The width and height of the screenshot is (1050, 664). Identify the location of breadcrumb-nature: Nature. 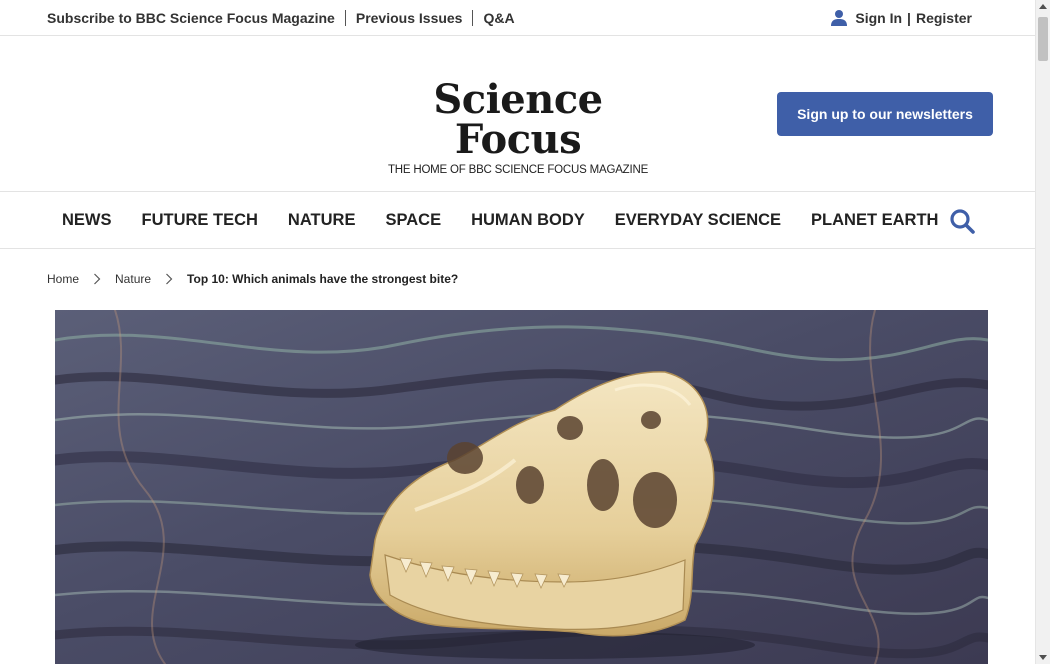
(133, 279).